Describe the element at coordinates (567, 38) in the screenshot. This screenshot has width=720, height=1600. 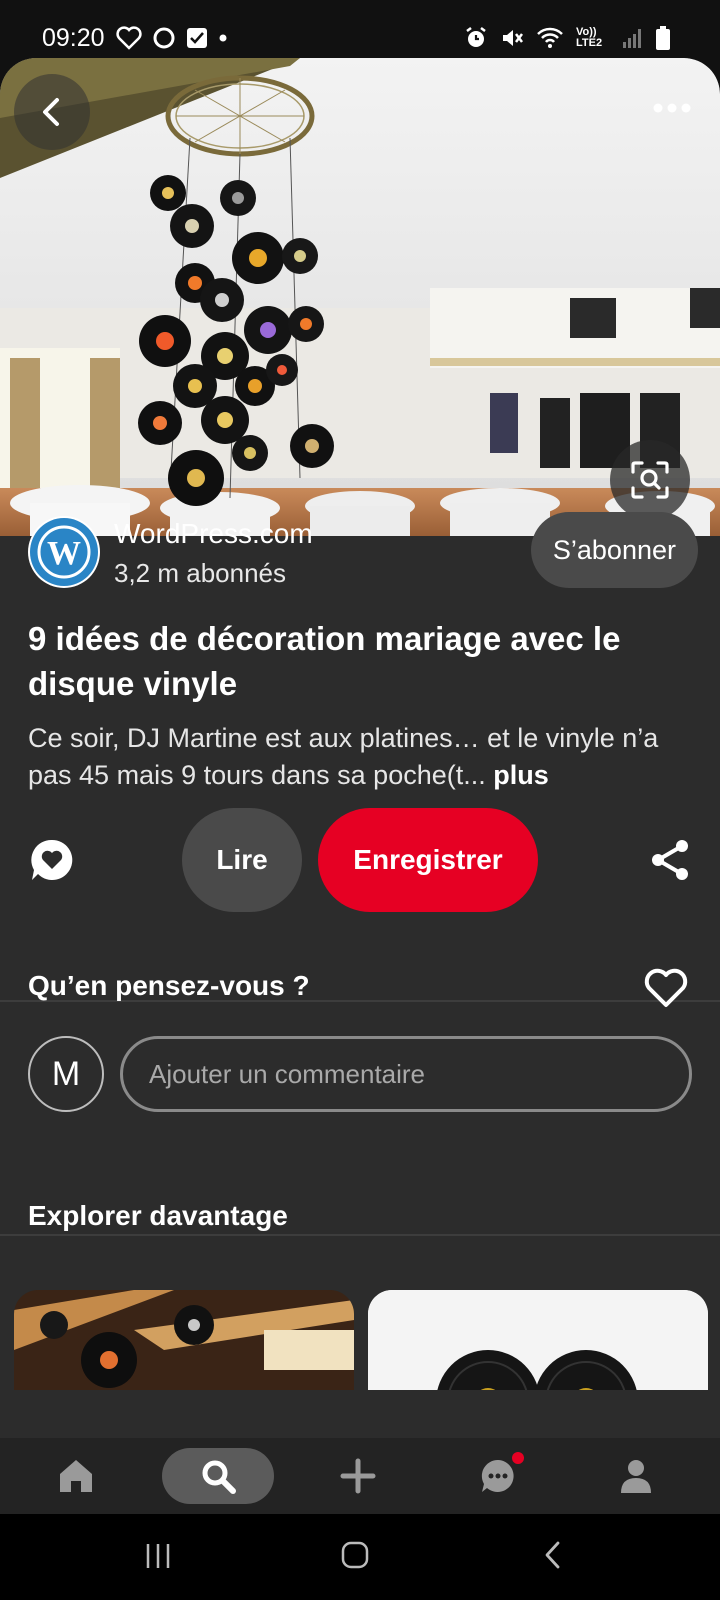
I see `status-right-icons: Vo)) LTE2` at that location.